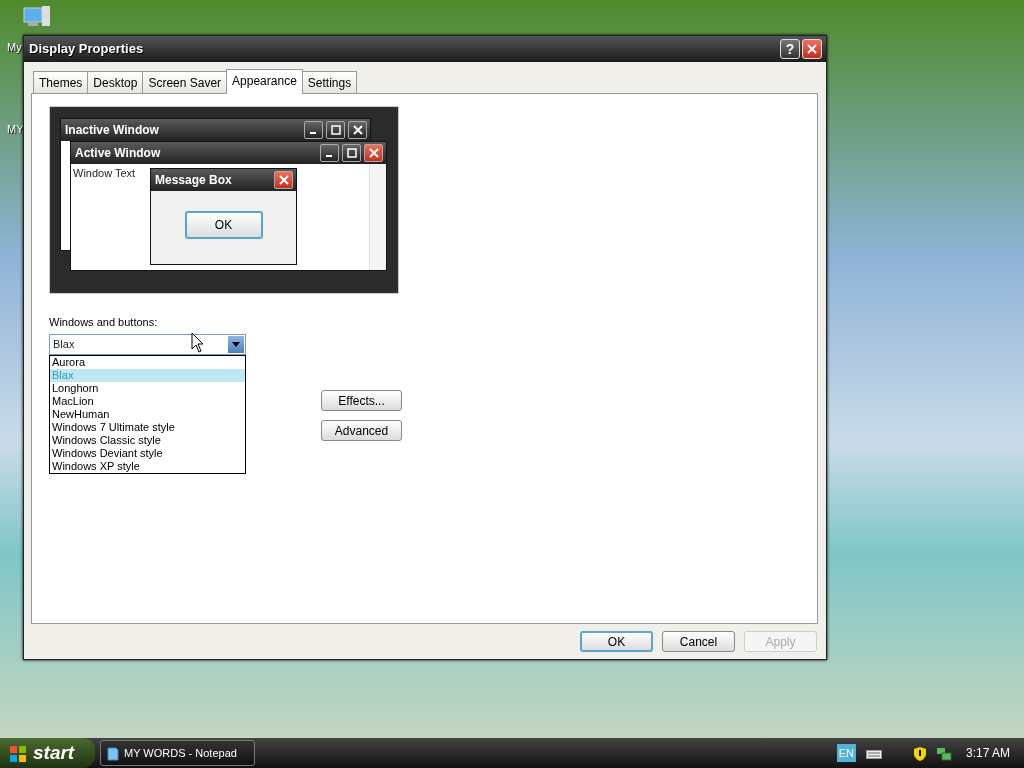 This screenshot has width=1024, height=768. I want to click on dropdown-option: Windows Classic style, so click(147, 440).